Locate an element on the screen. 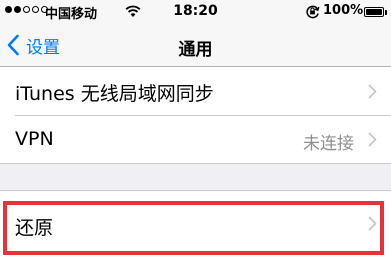  row-label: iTunes 无线局域网同步 is located at coordinates (114, 94).